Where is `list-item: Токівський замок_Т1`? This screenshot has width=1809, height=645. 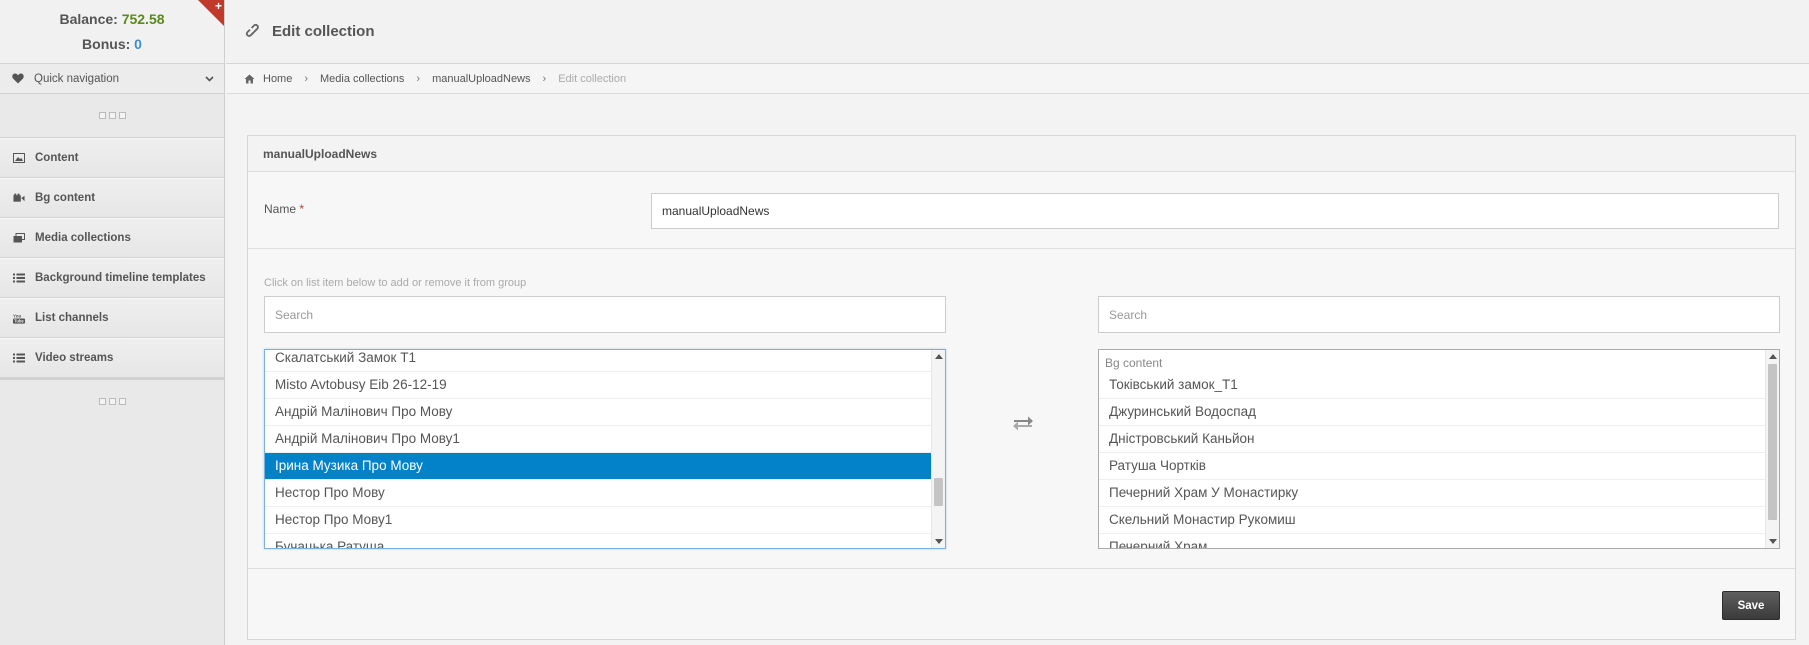
list-item: Токівський замок_Т1 is located at coordinates (1439, 385).